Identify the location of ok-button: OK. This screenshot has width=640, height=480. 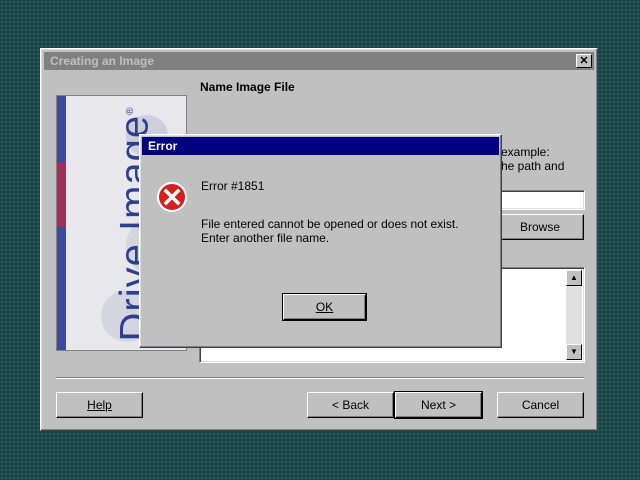
(324, 307).